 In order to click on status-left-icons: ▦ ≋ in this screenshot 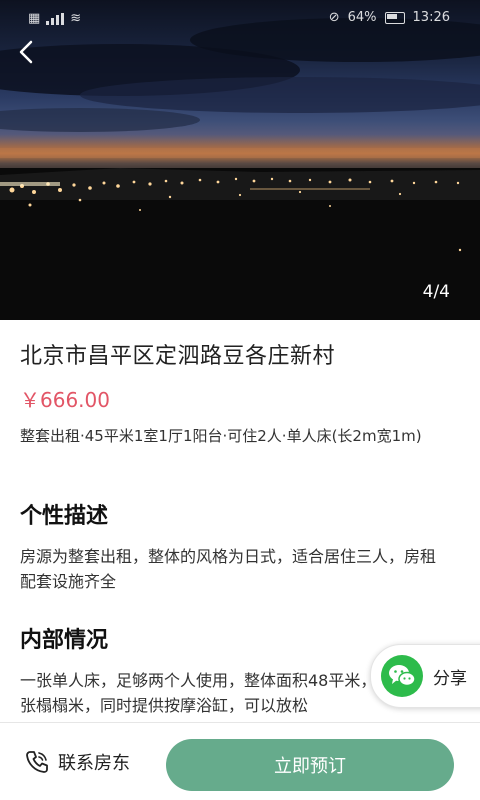, I will do `click(54, 18)`.